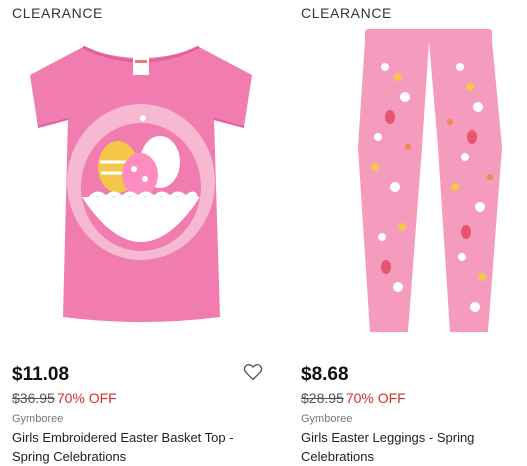  Describe the element at coordinates (33, 398) in the screenshot. I see `original-price: $36.95` at that location.